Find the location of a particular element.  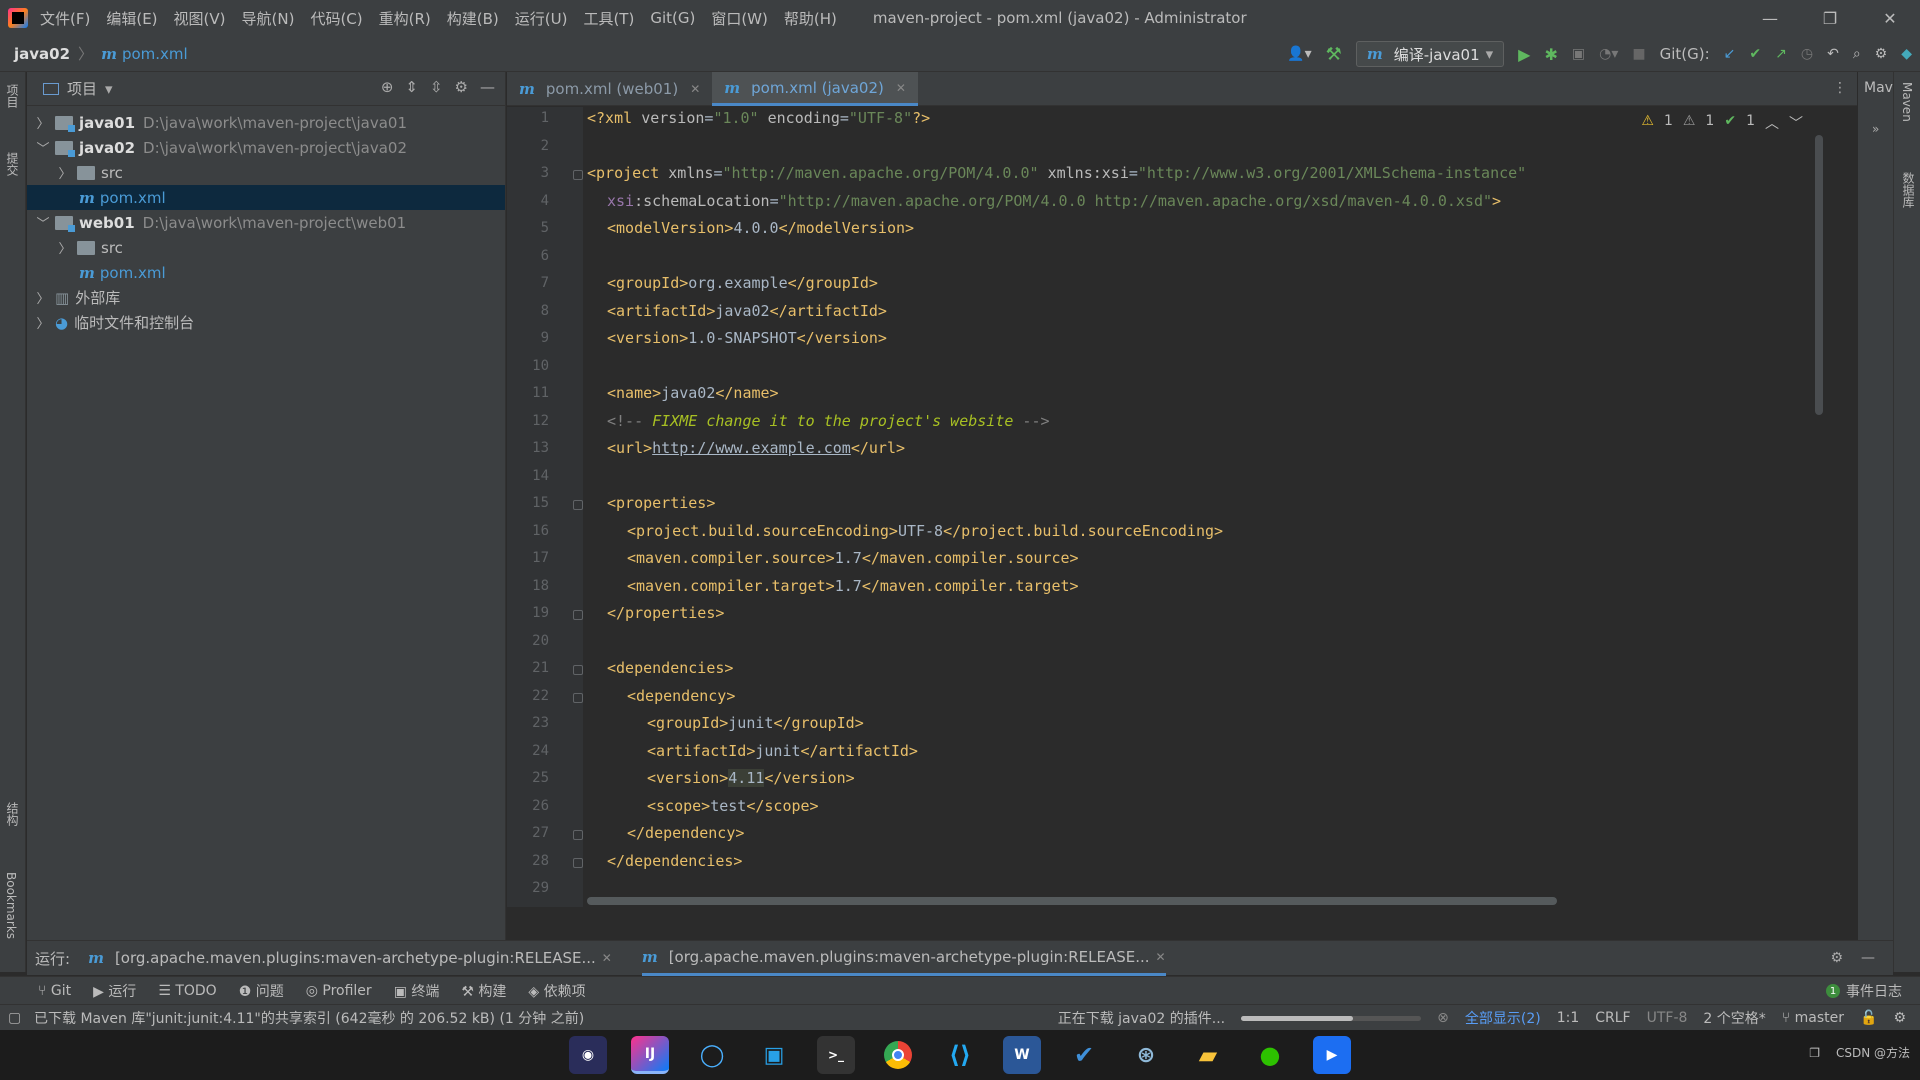

tool-problems: ❶ 问题 is located at coordinates (261, 991).